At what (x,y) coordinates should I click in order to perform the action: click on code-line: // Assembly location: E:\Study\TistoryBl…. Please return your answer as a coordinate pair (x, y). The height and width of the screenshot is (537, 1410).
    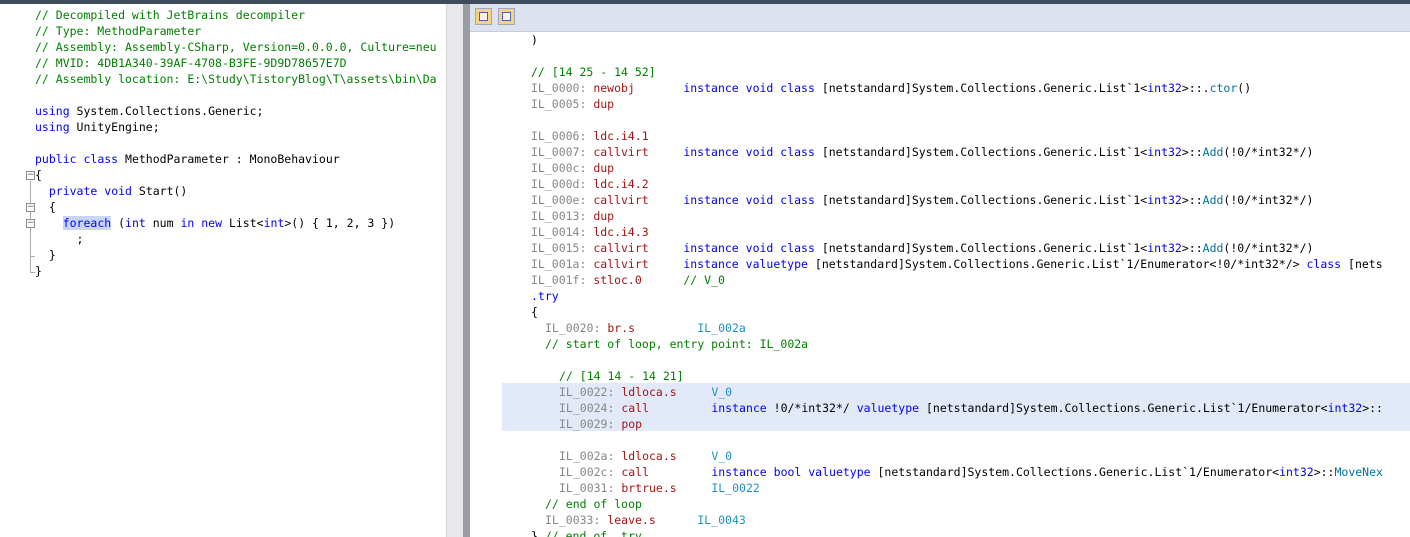
    Looking at the image, I should click on (236, 79).